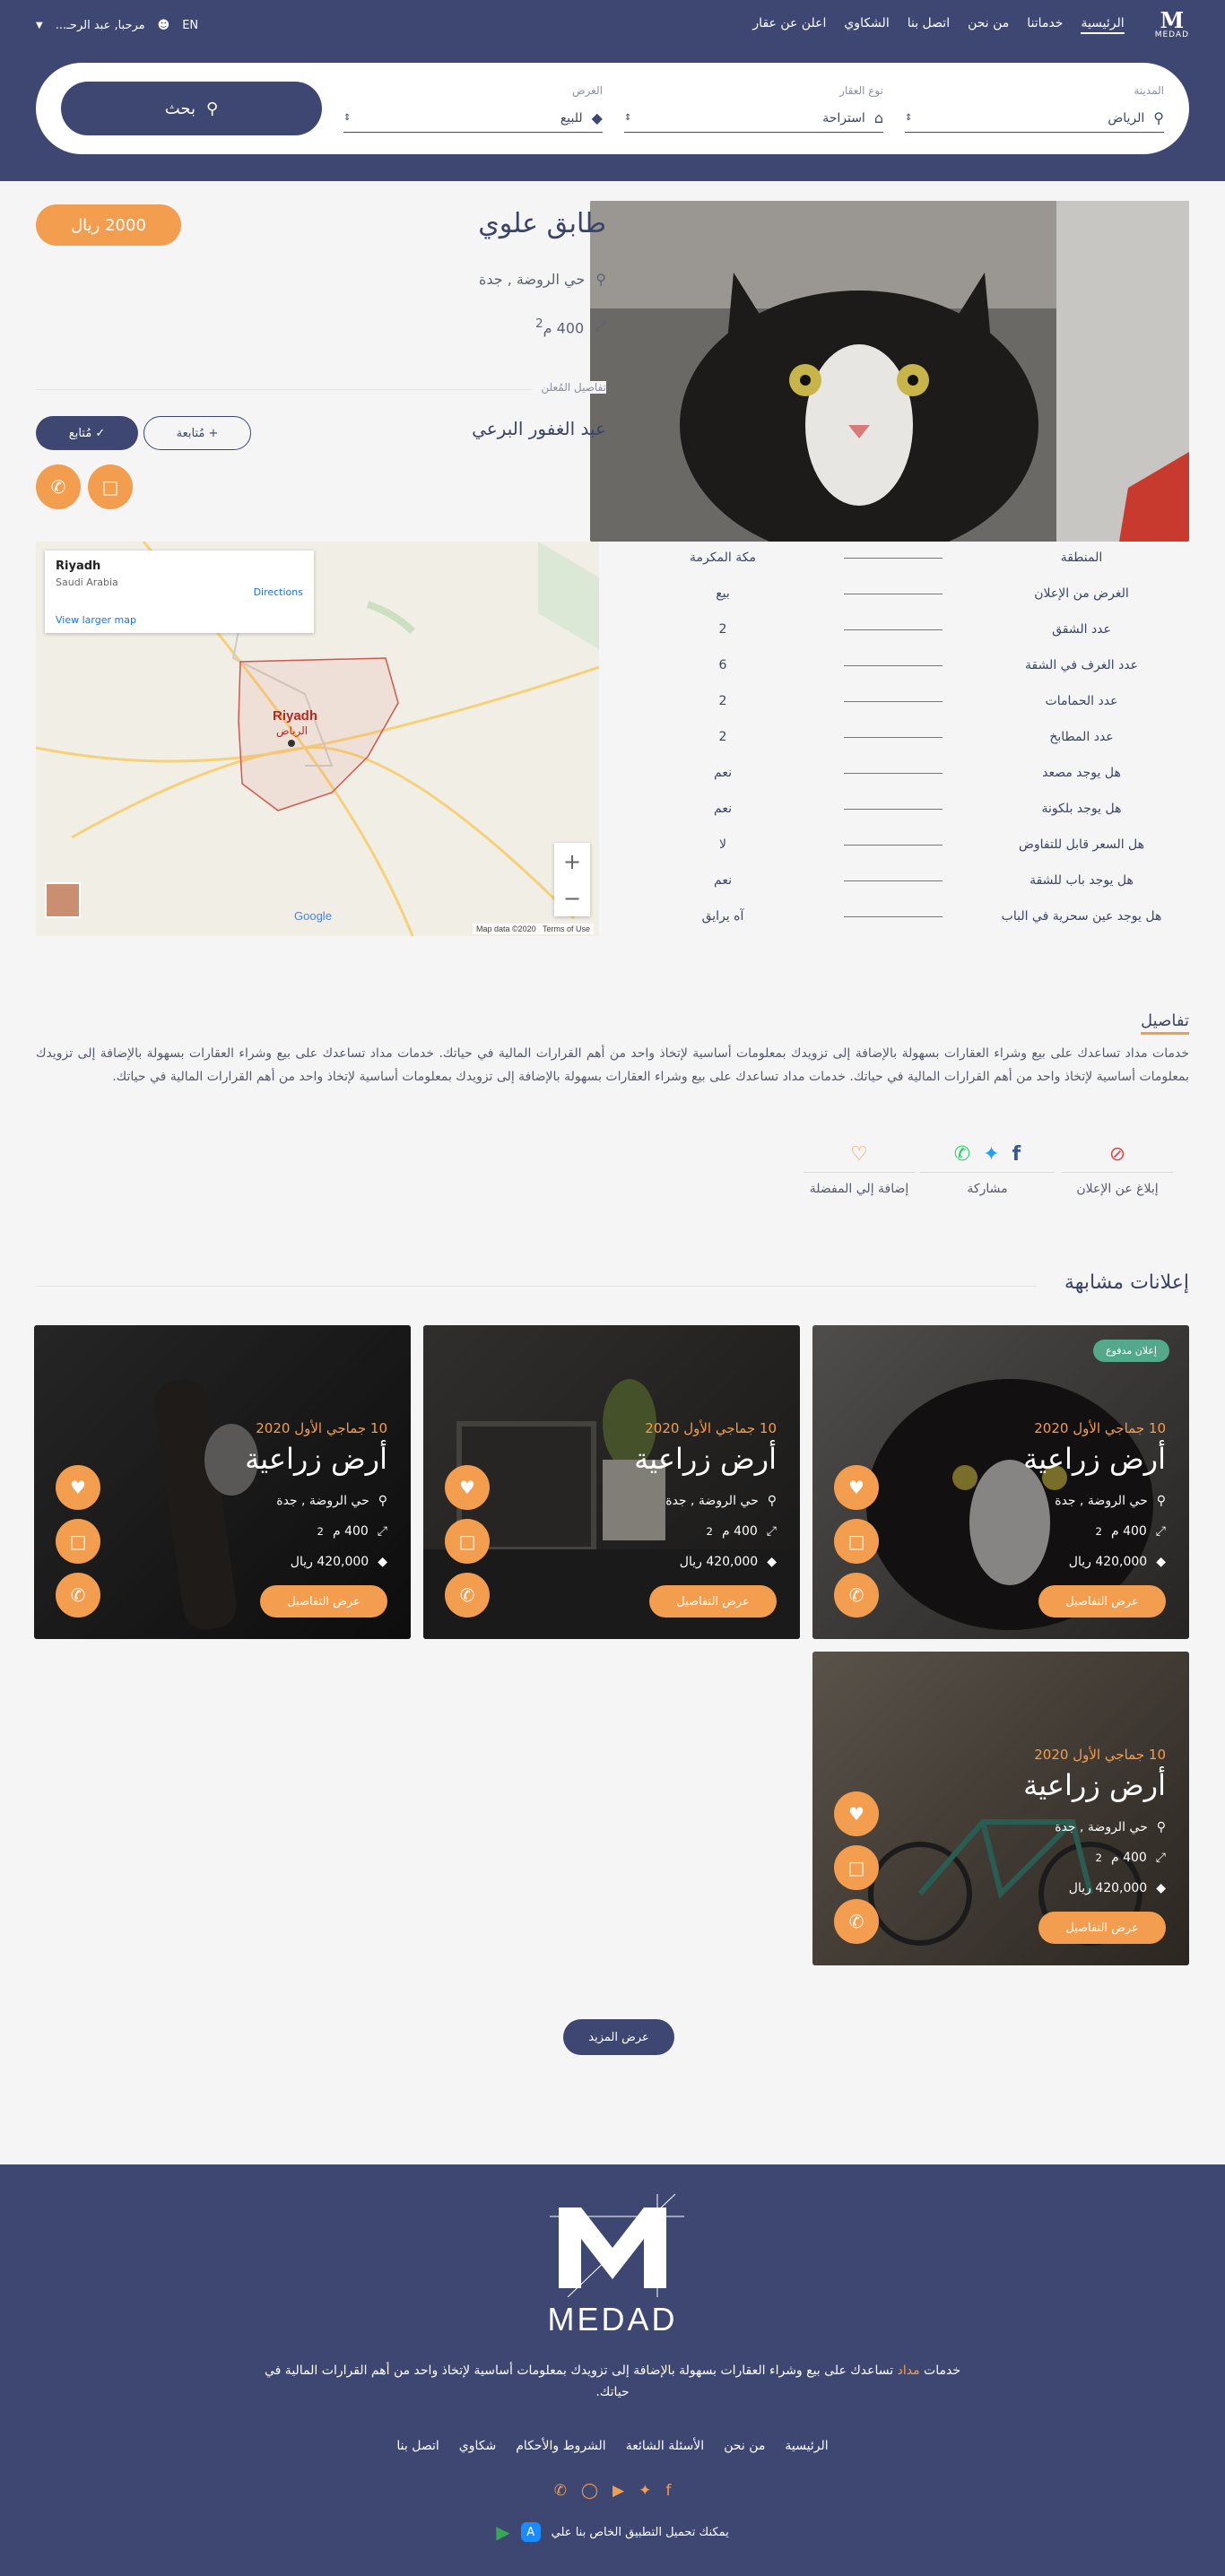  Describe the element at coordinates (866, 25) in the screenshot. I see `nav-link-complaints: الشكاوي` at that location.